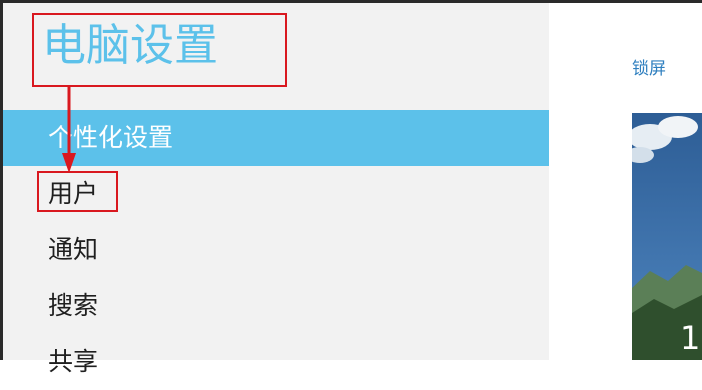 Image resolution: width=702 pixels, height=390 pixels. I want to click on sidebar-item-personalize: 个性化设置, so click(276, 138).